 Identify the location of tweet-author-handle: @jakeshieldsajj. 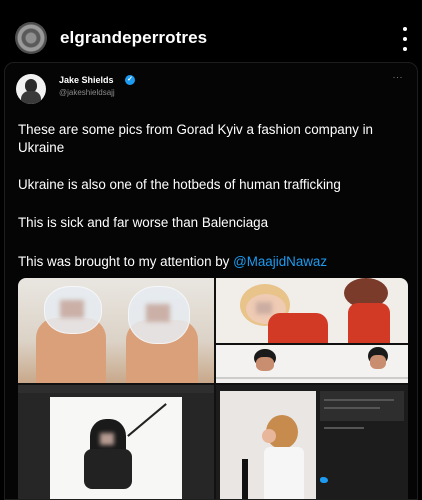
(87, 92).